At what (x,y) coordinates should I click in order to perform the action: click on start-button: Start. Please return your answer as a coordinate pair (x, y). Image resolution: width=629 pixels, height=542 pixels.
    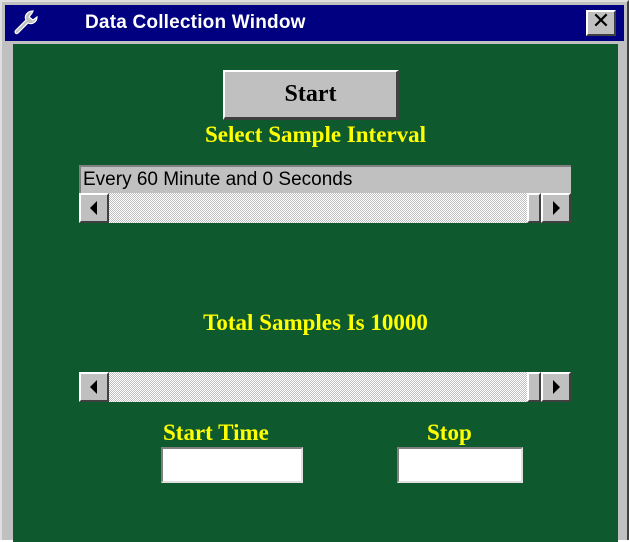
    Looking at the image, I should click on (311, 95).